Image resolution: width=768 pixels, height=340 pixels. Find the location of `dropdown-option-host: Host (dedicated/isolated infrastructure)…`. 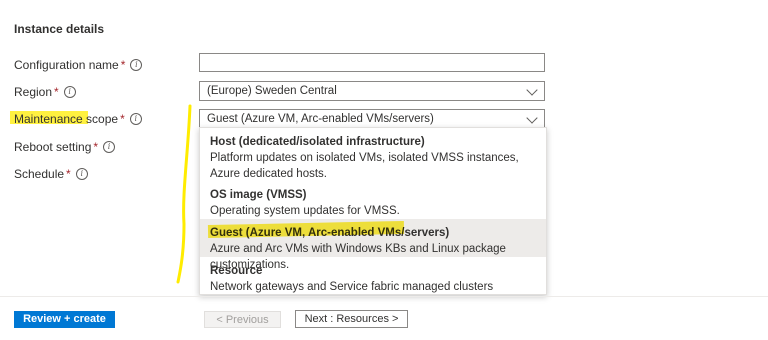

dropdown-option-host: Host (dedicated/isolated infrastructure)… is located at coordinates (373, 154).